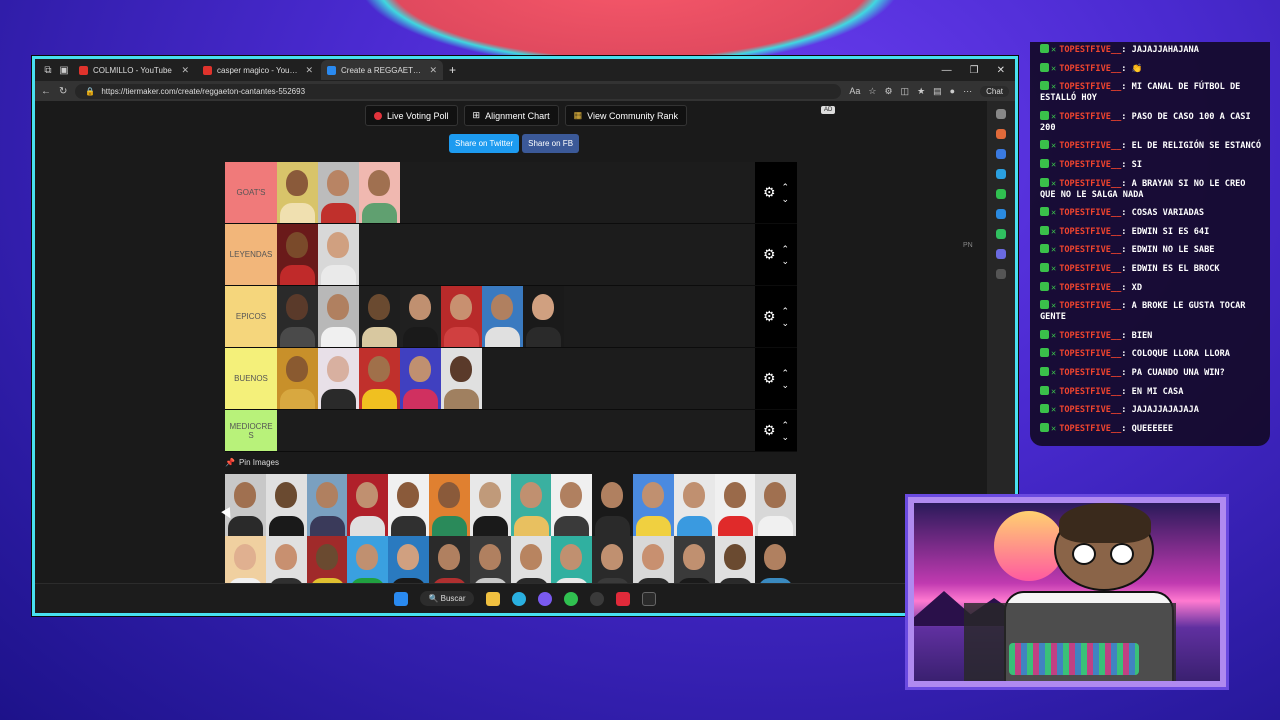  Describe the element at coordinates (134, 70) in the screenshot. I see `browser-tab: COLMILLO - YouTube ✕` at that location.